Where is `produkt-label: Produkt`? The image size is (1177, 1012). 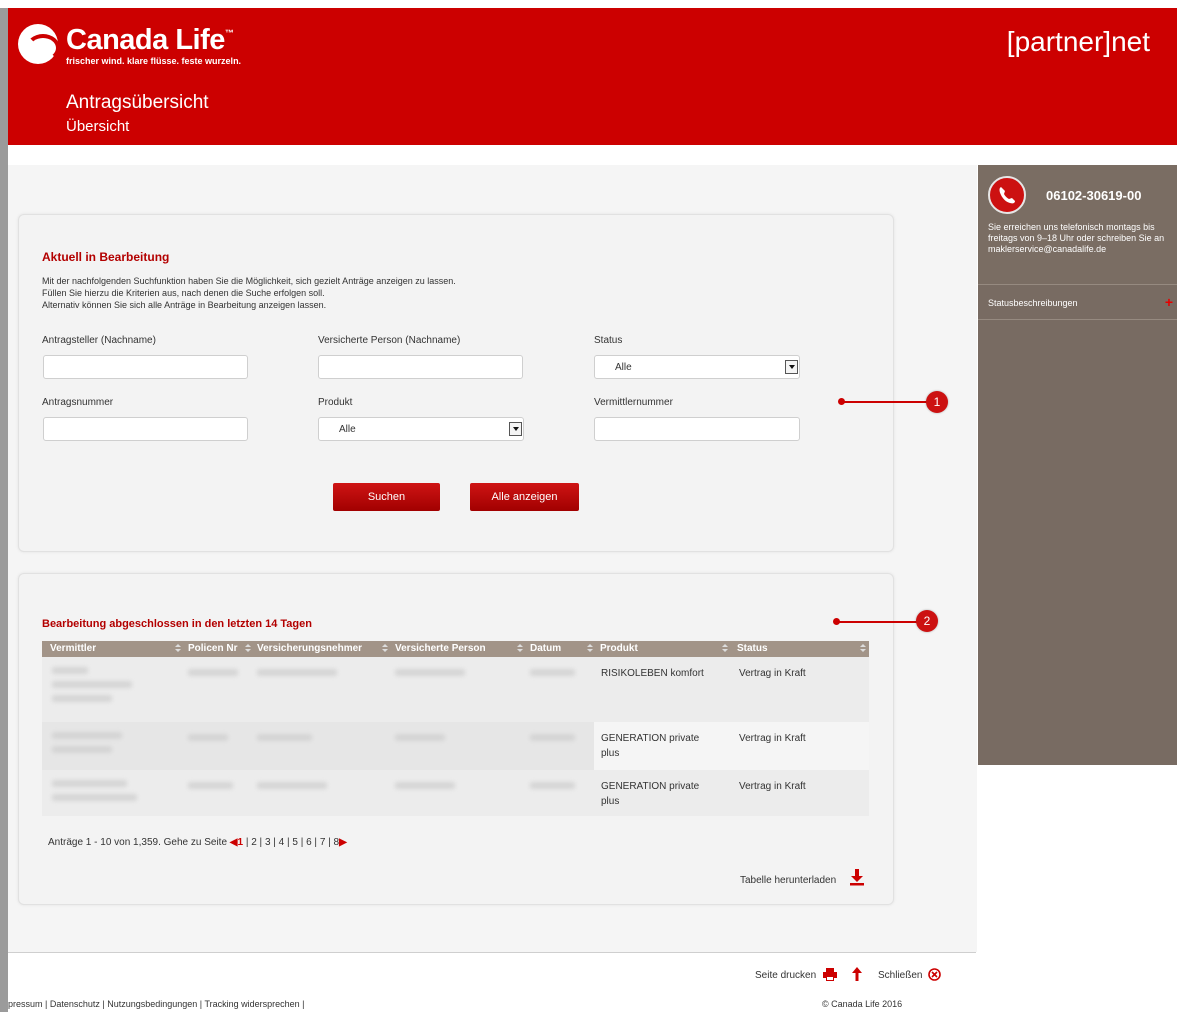 produkt-label: Produkt is located at coordinates (335, 402).